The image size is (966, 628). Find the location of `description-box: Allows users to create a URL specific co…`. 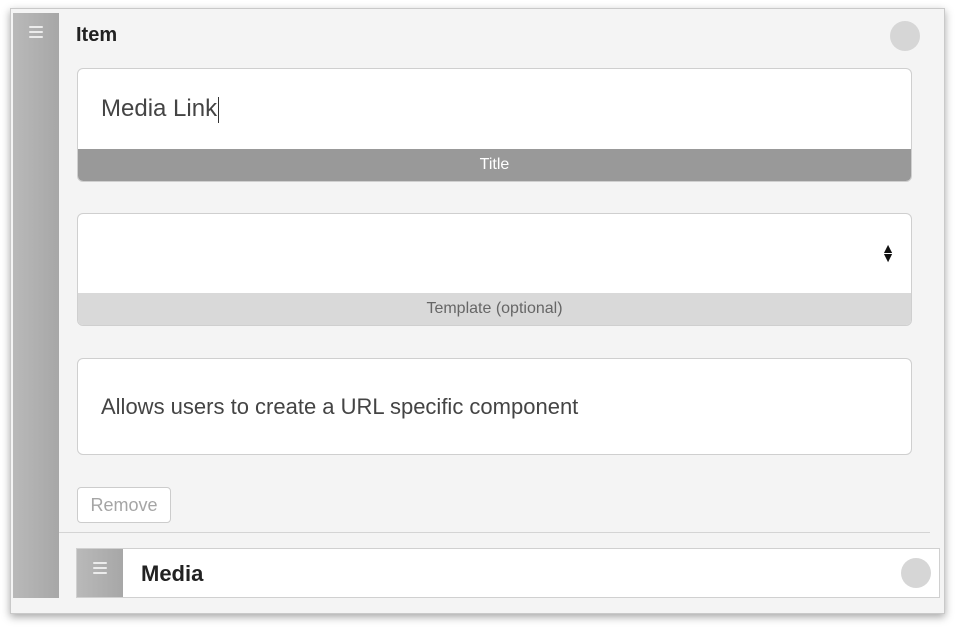

description-box: Allows users to create a URL specific co… is located at coordinates (494, 406).